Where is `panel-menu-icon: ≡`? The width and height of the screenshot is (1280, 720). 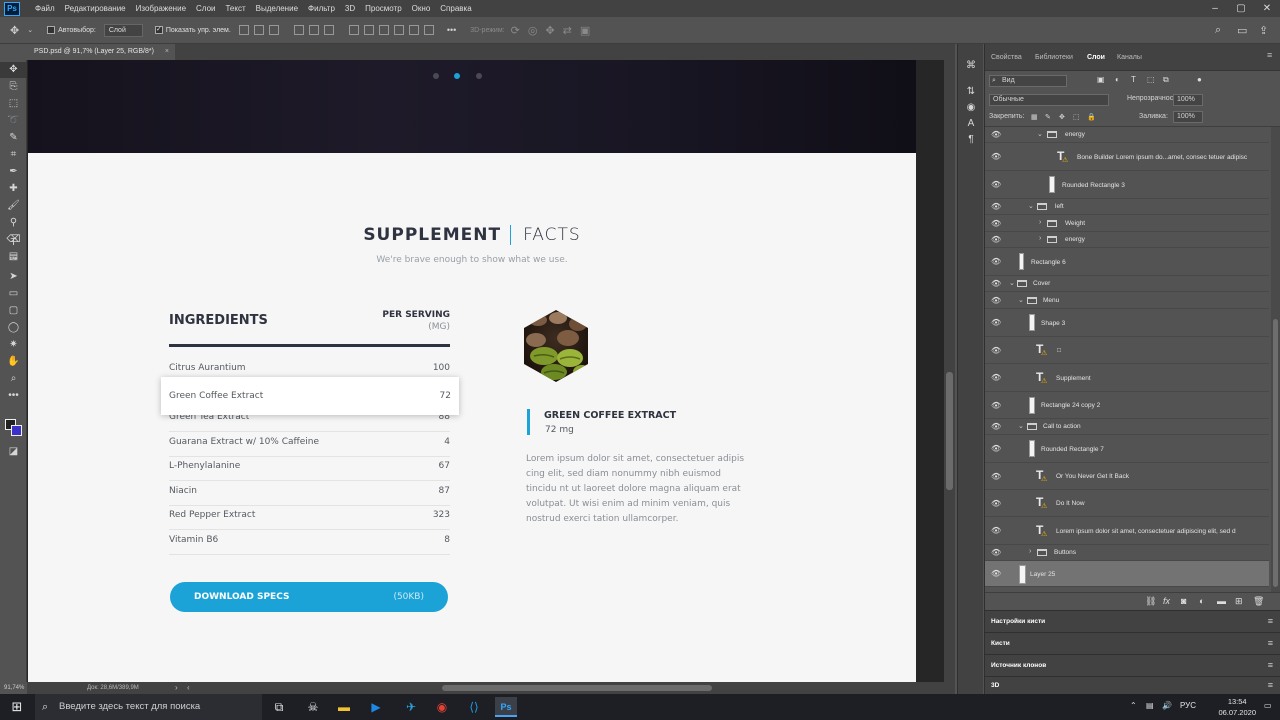 panel-menu-icon: ≡ is located at coordinates (1269, 55).